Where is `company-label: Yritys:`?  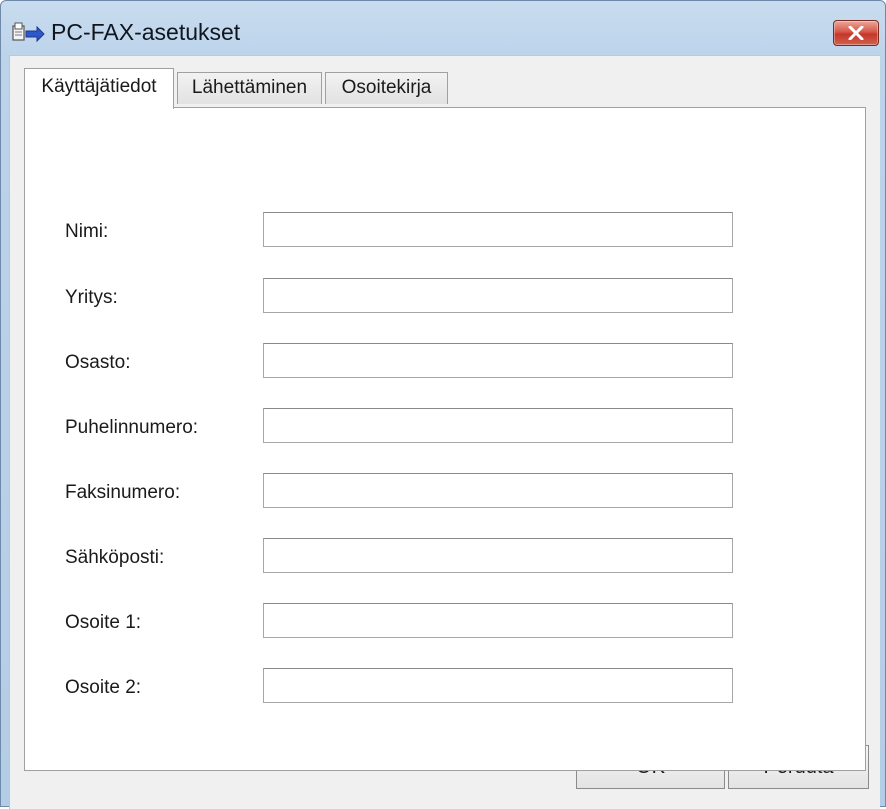 company-label: Yritys: is located at coordinates (91, 297).